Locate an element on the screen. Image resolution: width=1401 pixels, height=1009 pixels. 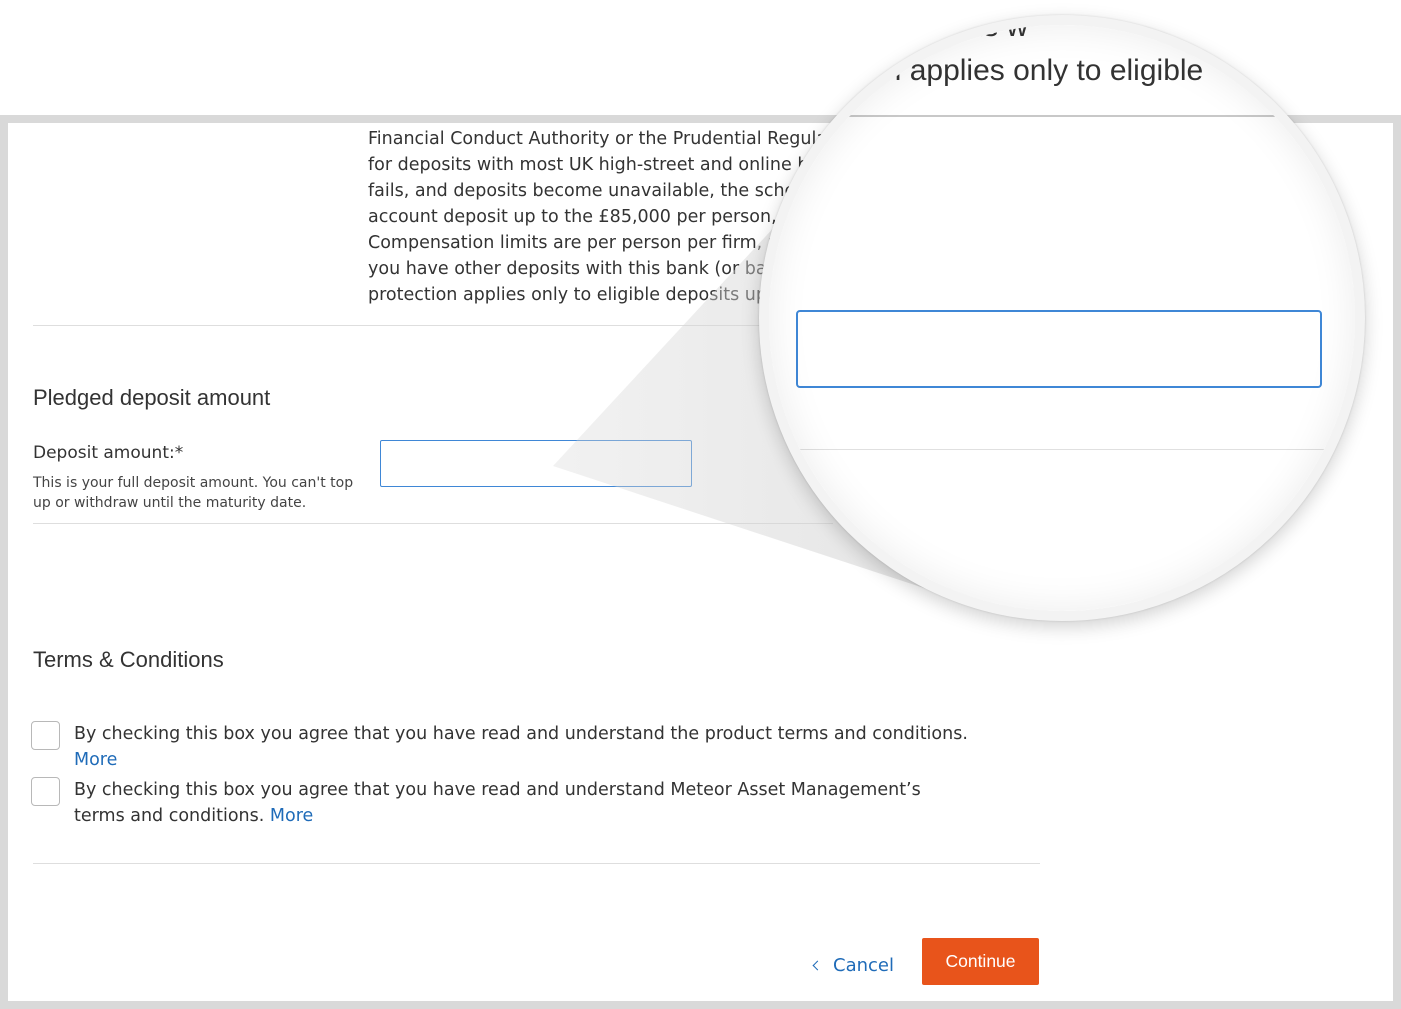
chevron-left-icon is located at coordinates (817, 965).